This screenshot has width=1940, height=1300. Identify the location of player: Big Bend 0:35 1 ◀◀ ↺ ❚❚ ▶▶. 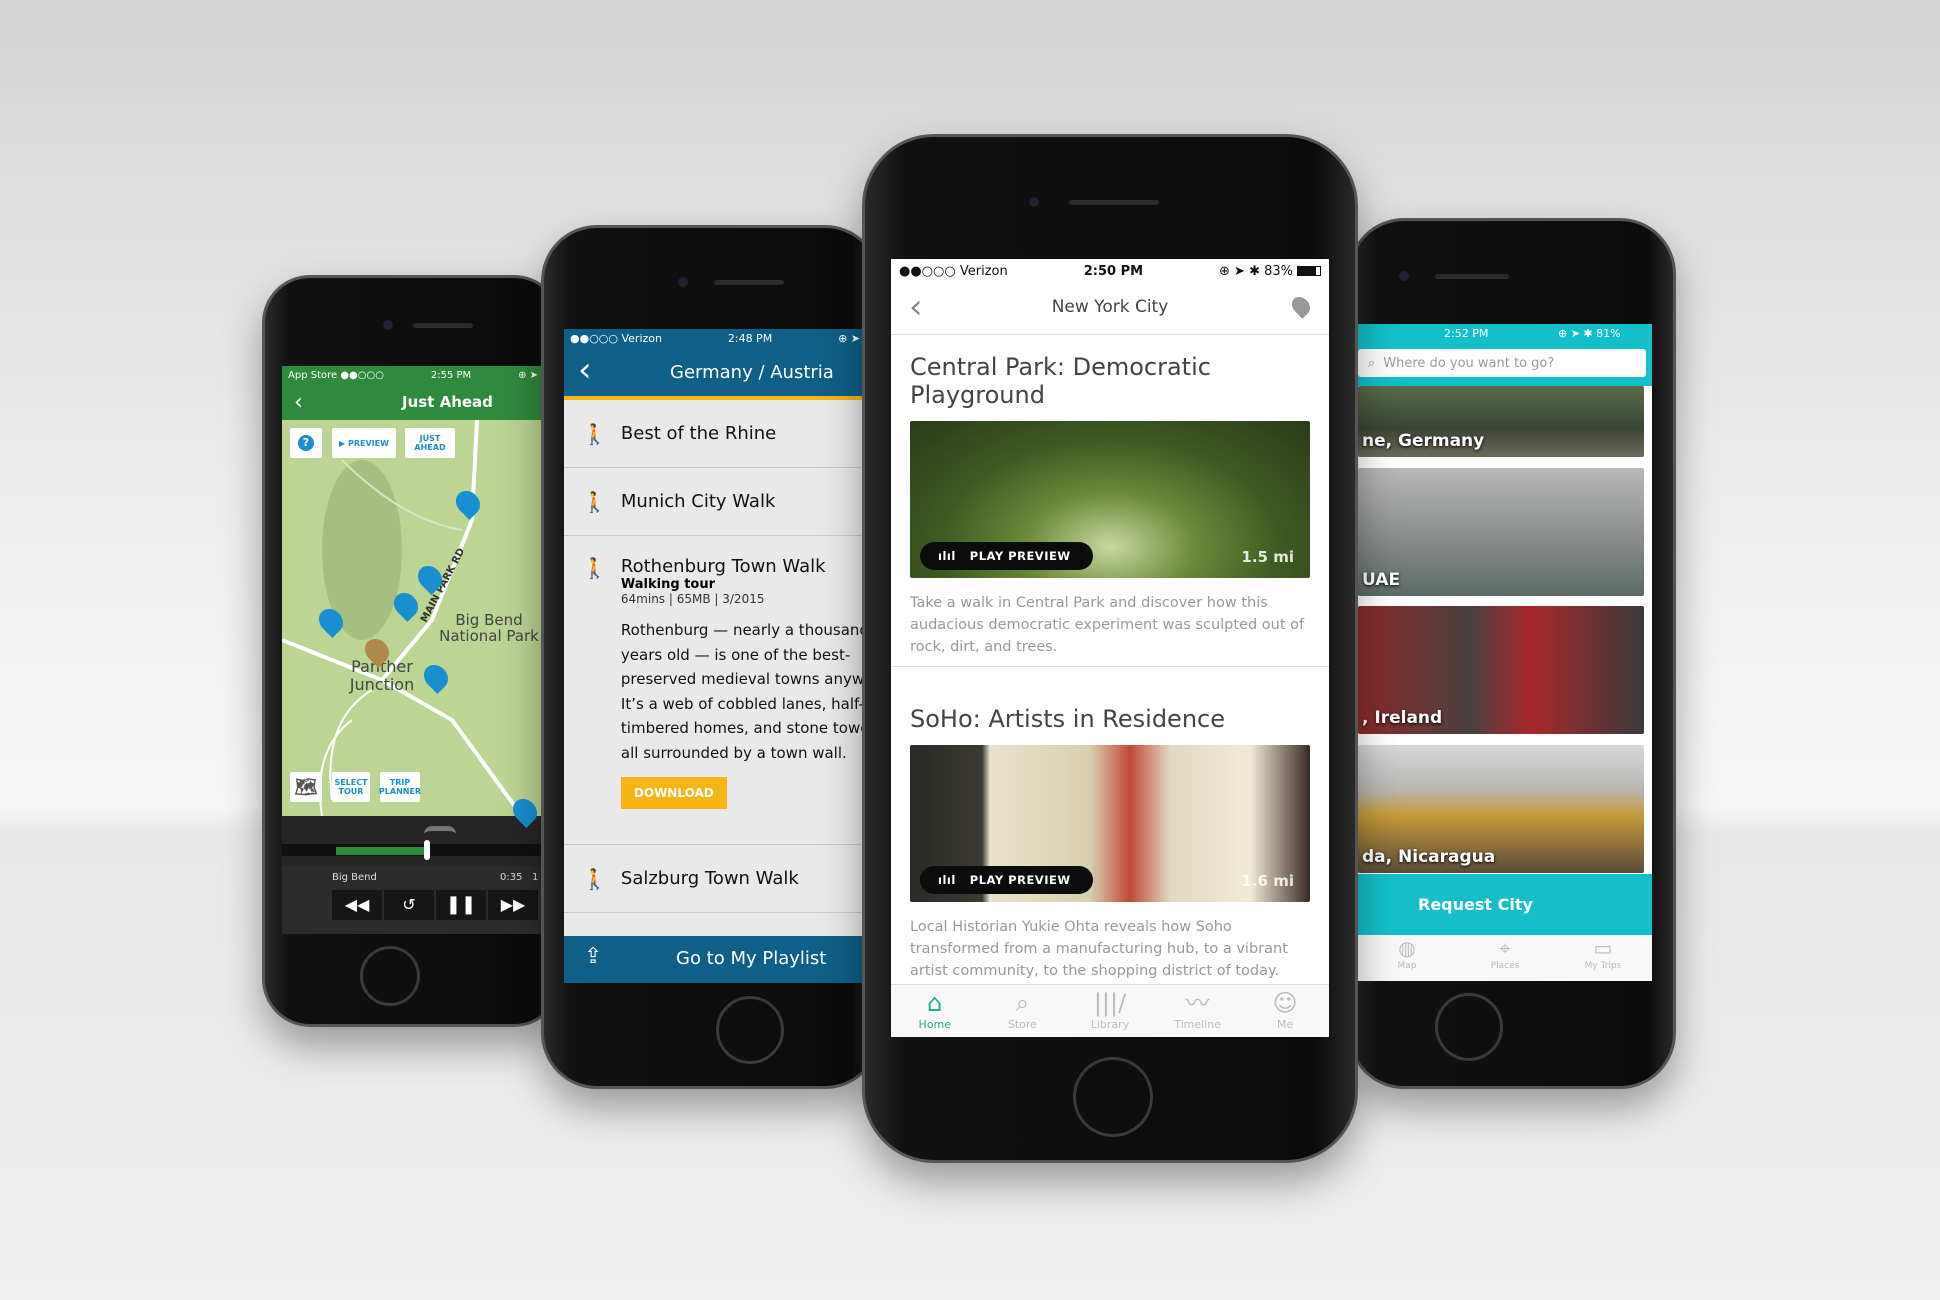
(413, 900).